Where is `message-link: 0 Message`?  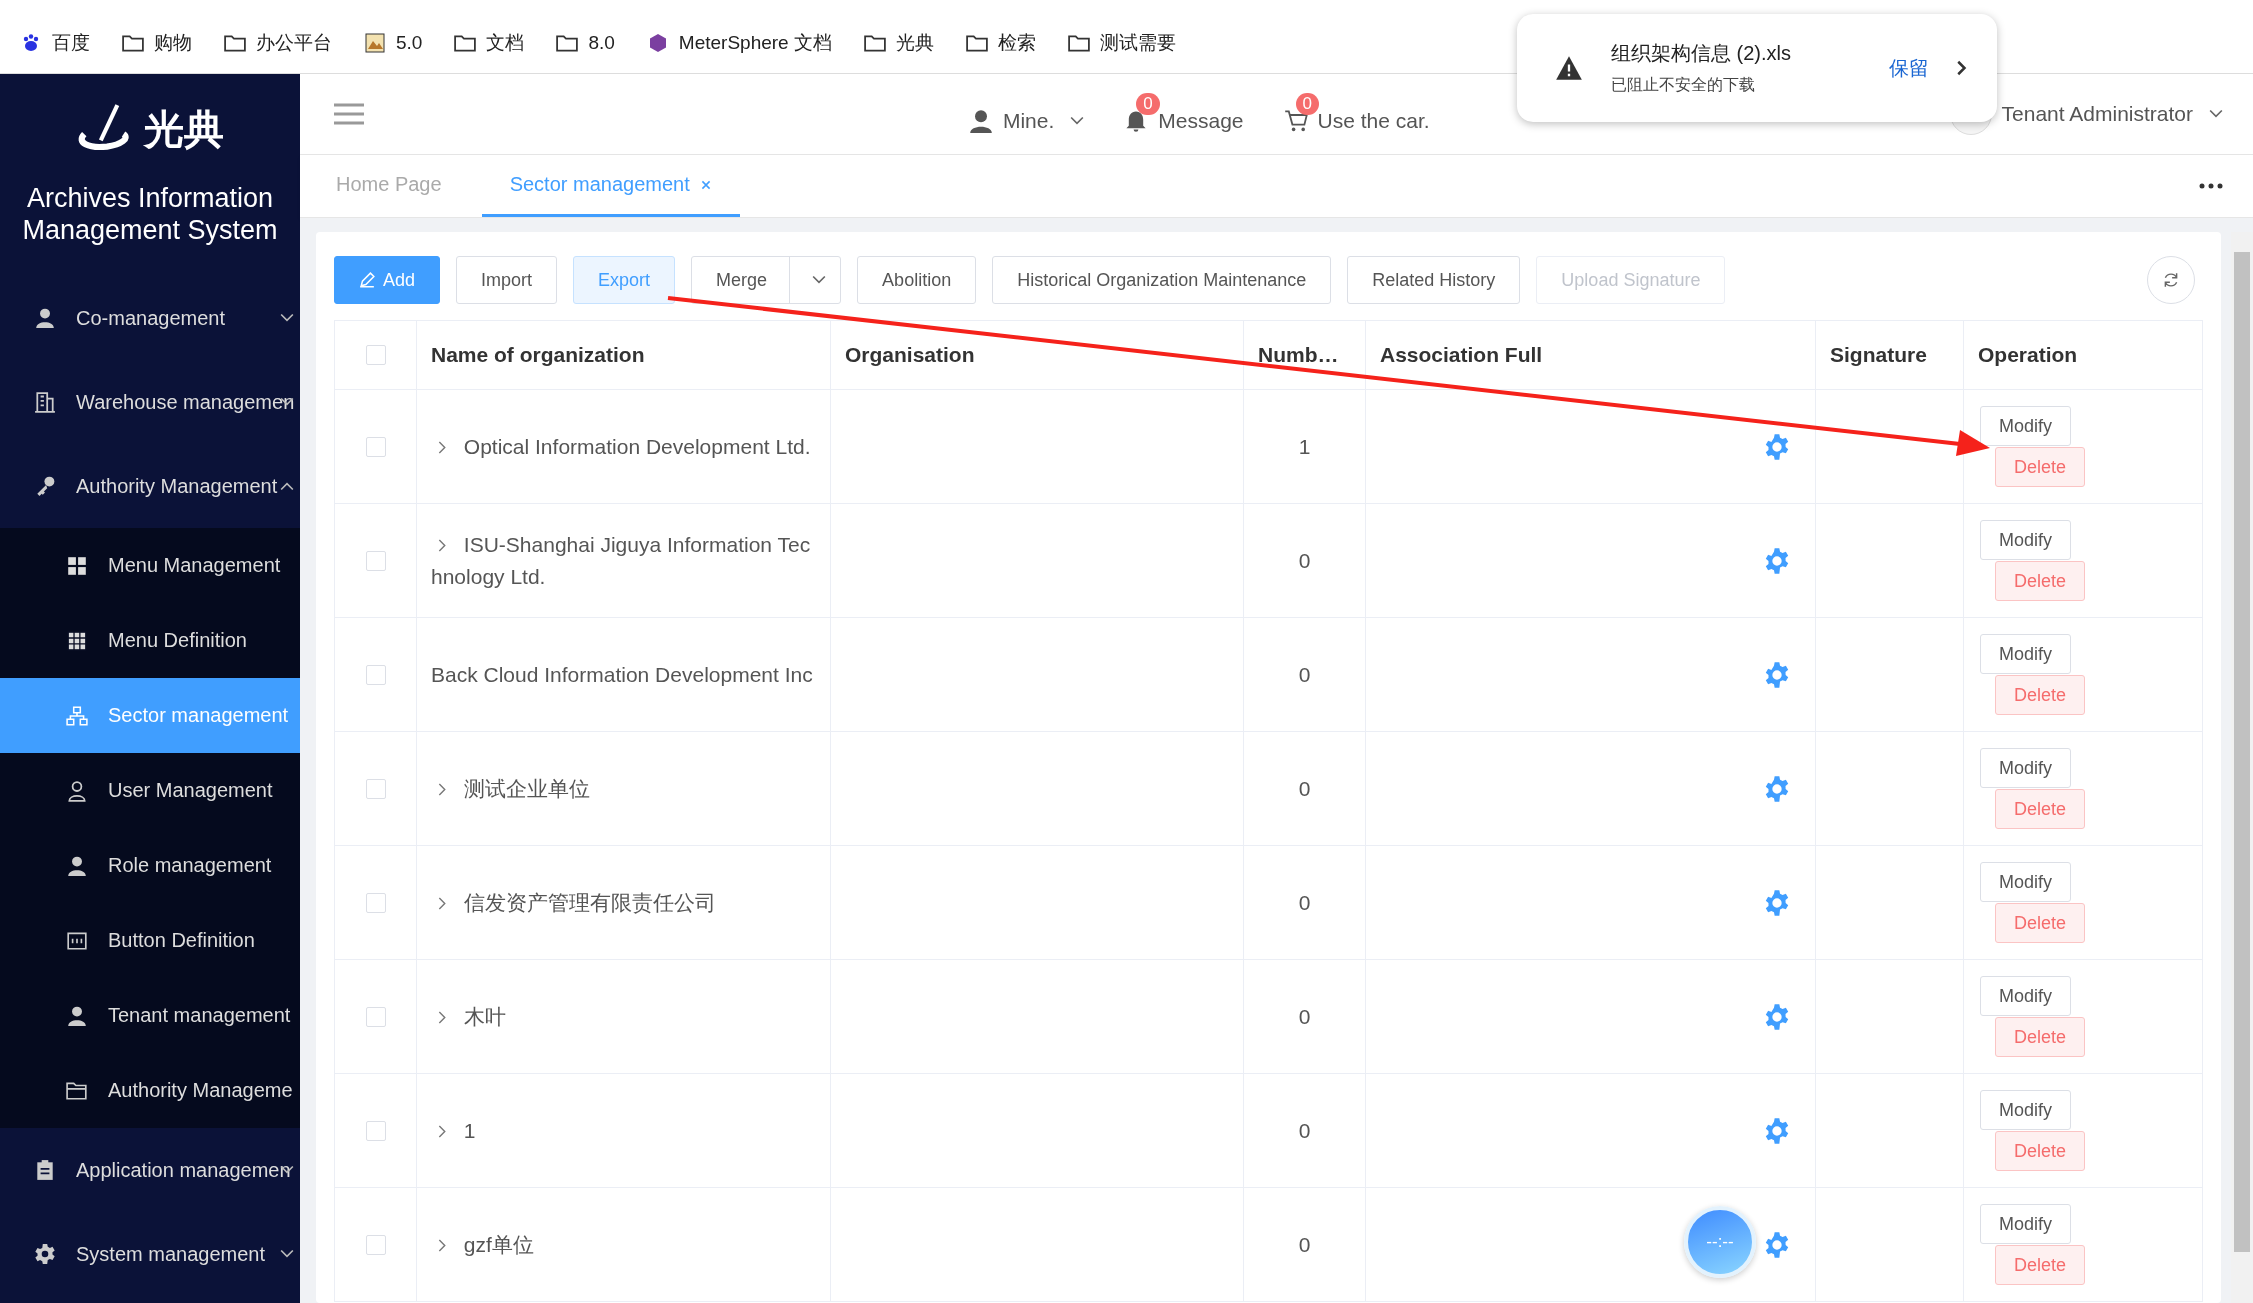
message-link: 0 Message is located at coordinates (1184, 114).